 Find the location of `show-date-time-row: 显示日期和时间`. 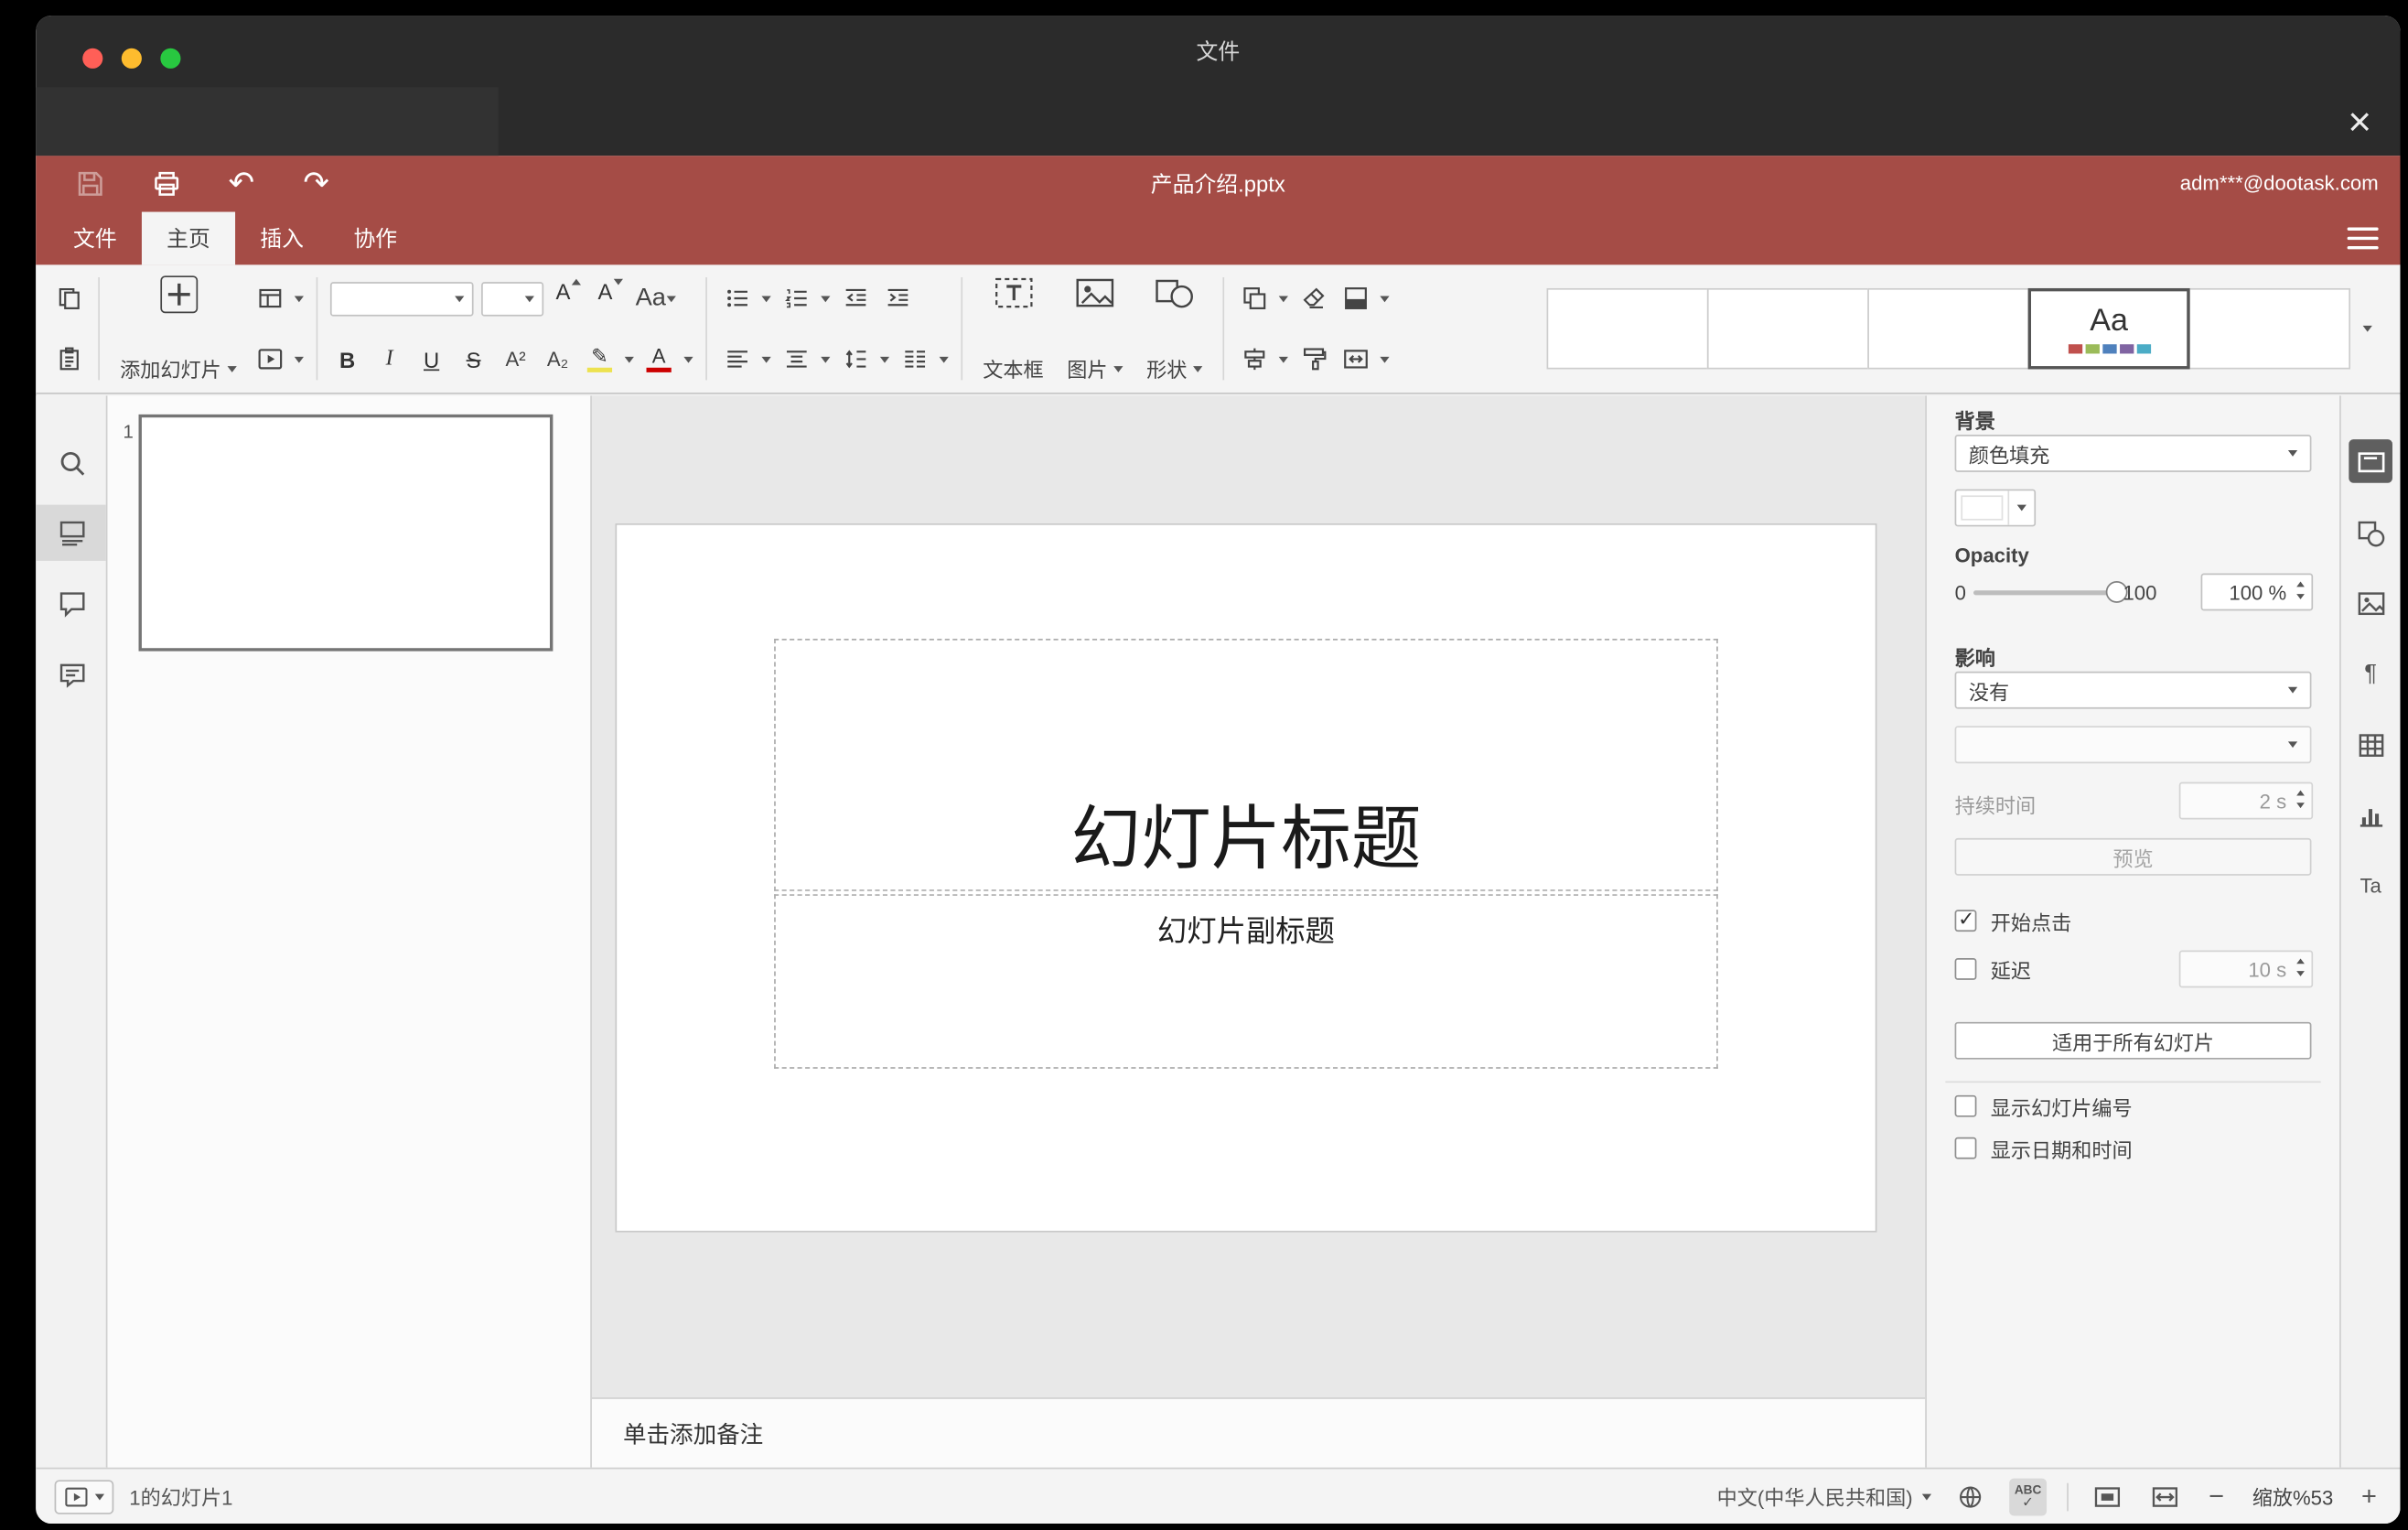

show-date-time-row: 显示日期和时间 is located at coordinates (2043, 1148).